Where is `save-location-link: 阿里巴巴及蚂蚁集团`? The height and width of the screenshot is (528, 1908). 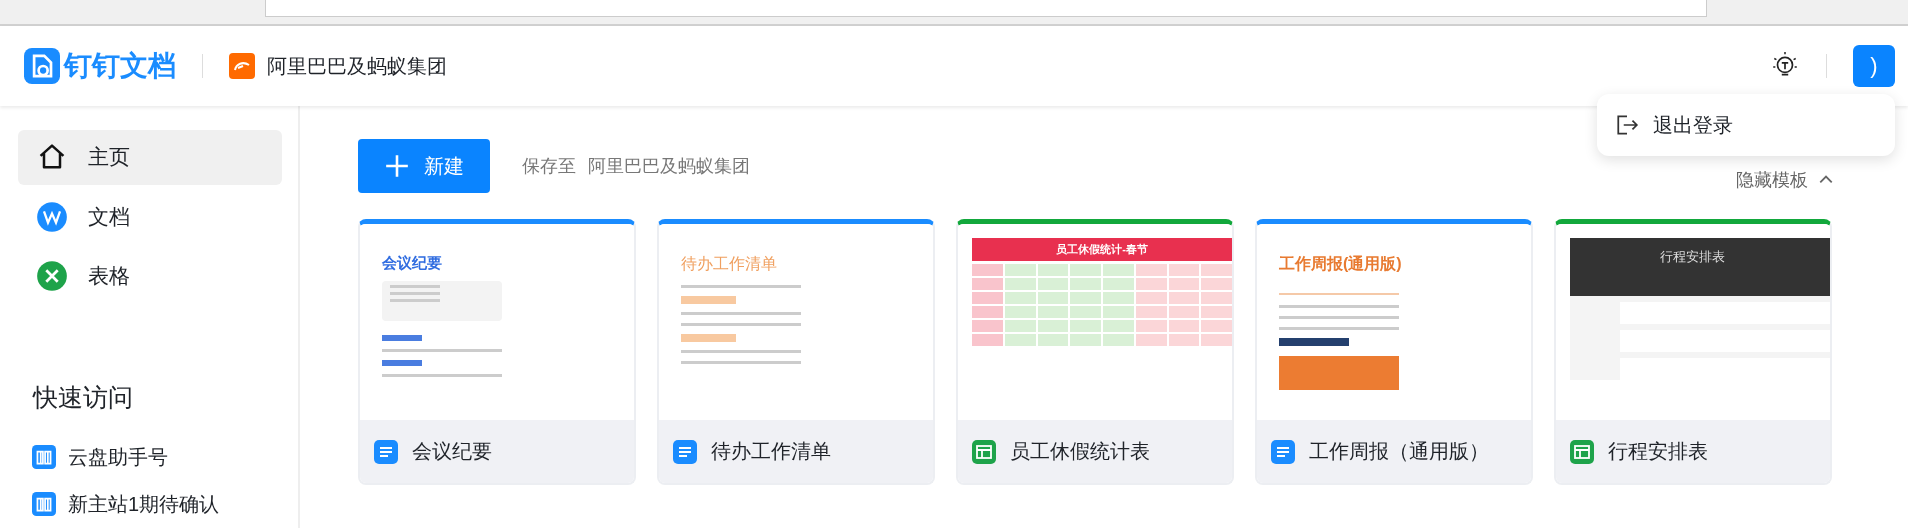 save-location-link: 阿里巴巴及蚂蚁集团 is located at coordinates (669, 166).